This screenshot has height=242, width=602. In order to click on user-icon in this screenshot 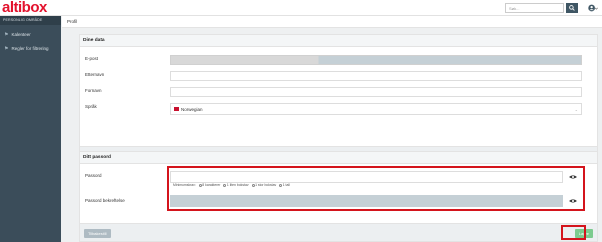, I will do `click(591, 8)`.